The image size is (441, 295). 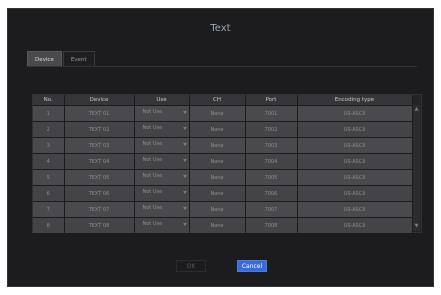 I want to click on tab-bar: Device Event, so click(x=61, y=59).